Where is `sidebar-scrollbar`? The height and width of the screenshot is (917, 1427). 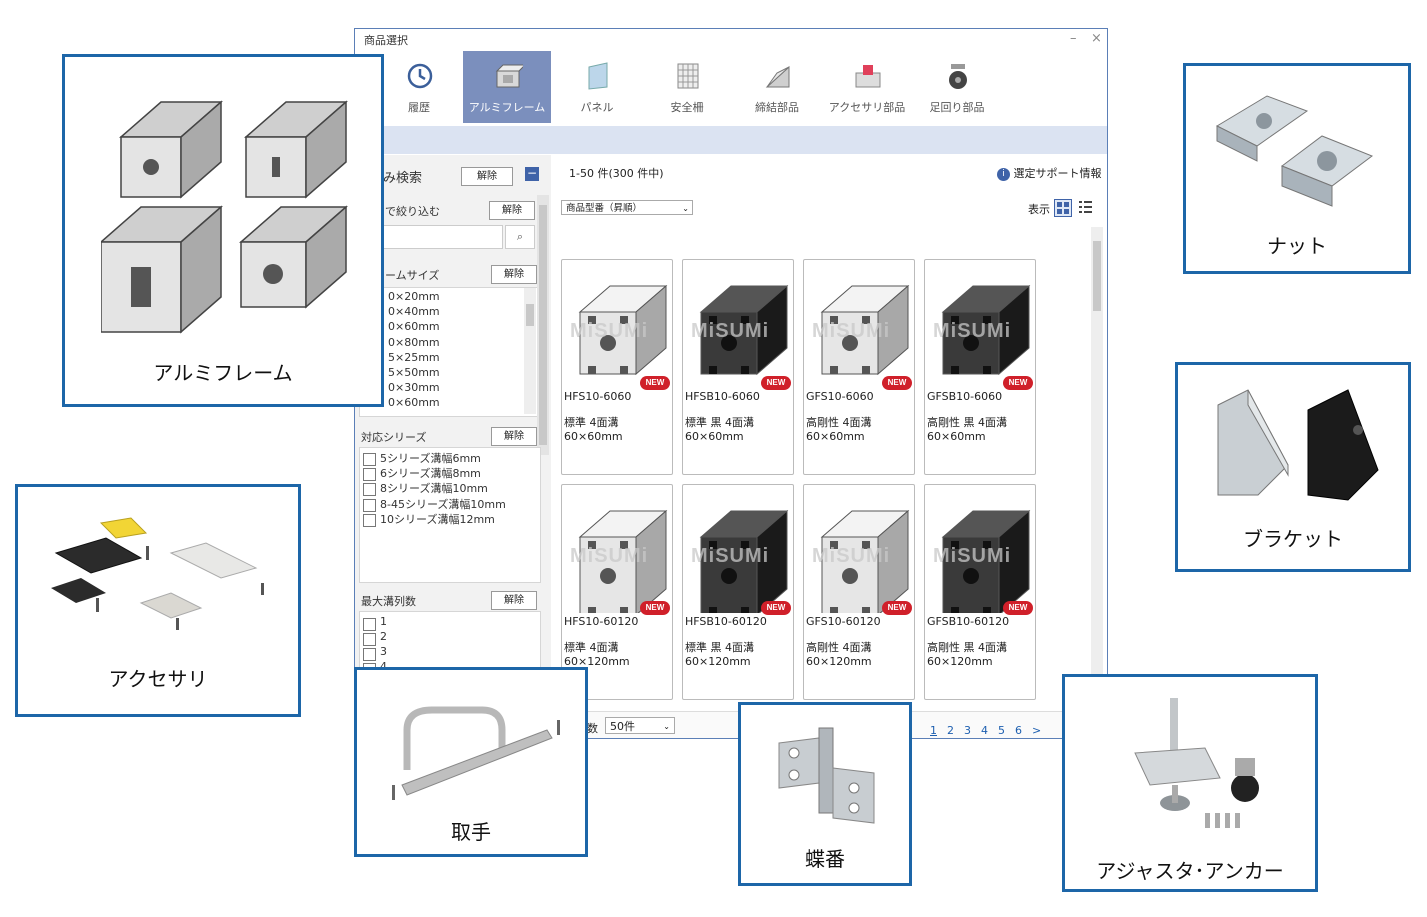 sidebar-scrollbar is located at coordinates (543, 325).